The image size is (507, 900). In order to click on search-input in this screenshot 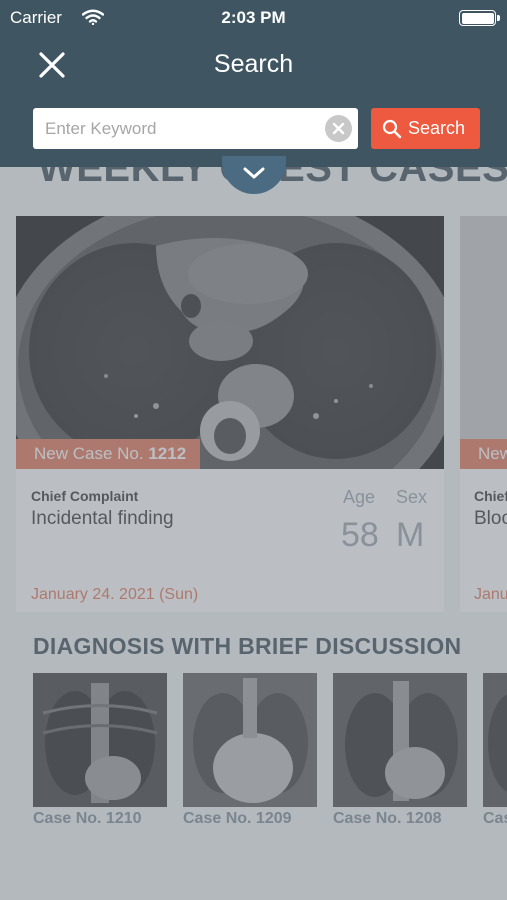, I will do `click(175, 128)`.